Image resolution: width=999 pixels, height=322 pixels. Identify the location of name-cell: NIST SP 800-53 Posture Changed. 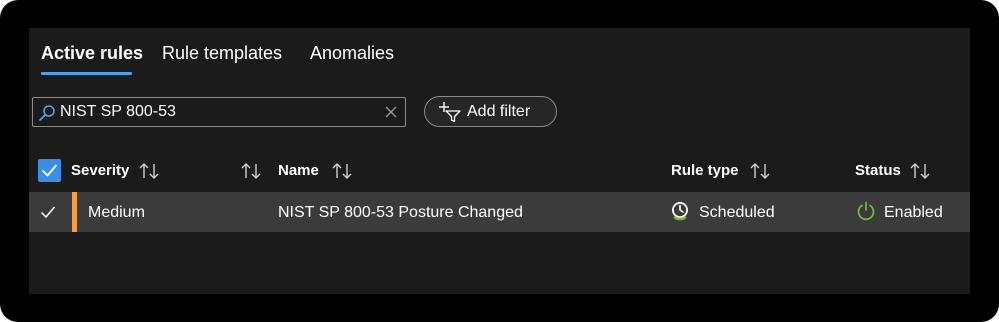
(400, 212).